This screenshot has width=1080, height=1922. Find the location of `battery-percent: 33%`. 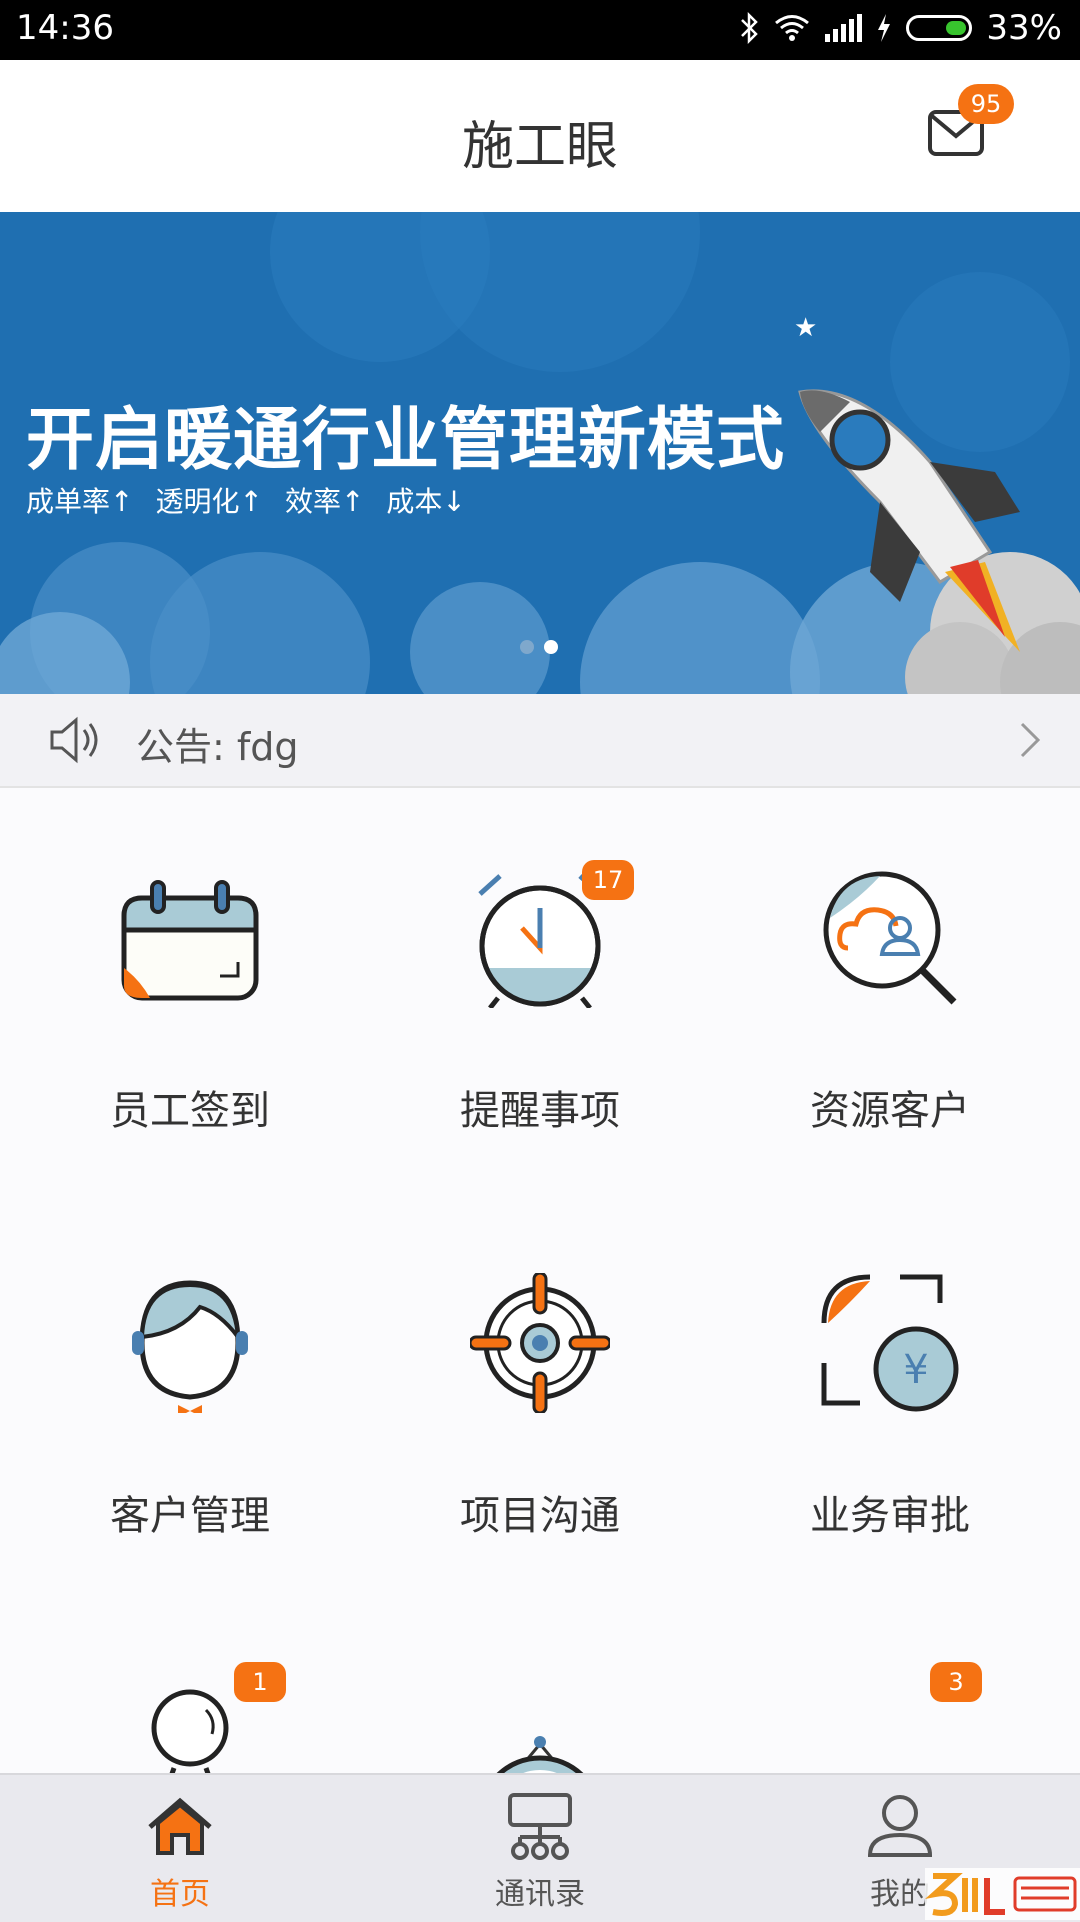

battery-percent: 33% is located at coordinates (1024, 28).